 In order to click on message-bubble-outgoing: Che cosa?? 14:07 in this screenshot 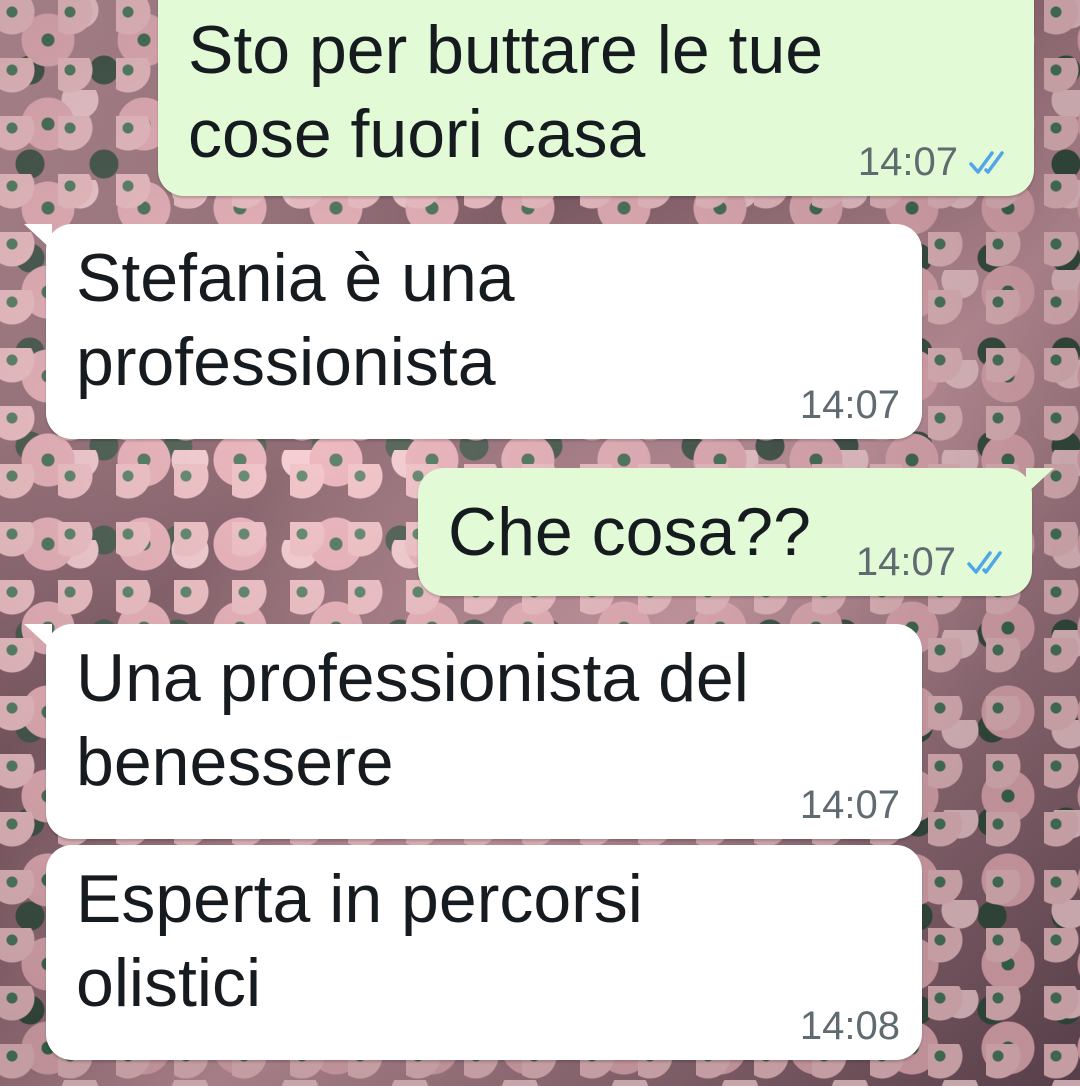, I will do `click(736, 532)`.